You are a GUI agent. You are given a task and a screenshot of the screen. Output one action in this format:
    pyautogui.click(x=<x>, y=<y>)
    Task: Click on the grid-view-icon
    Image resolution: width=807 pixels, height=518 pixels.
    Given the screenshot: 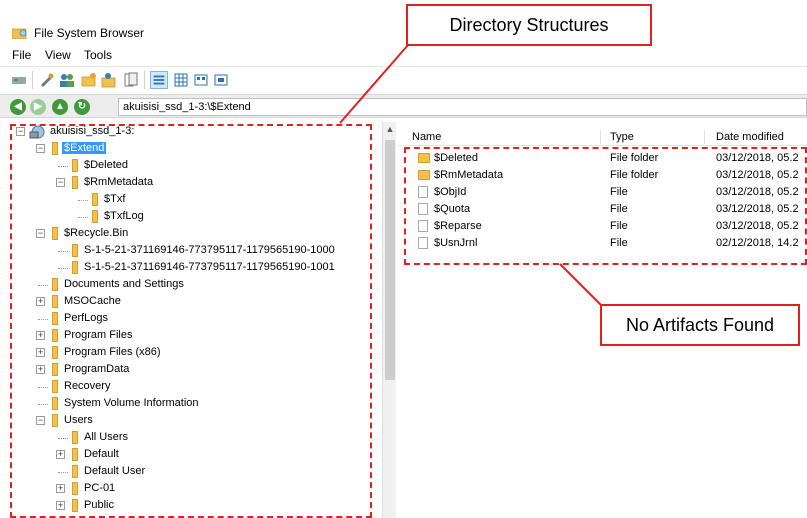 What is the action you would take?
    pyautogui.click(x=181, y=80)
    